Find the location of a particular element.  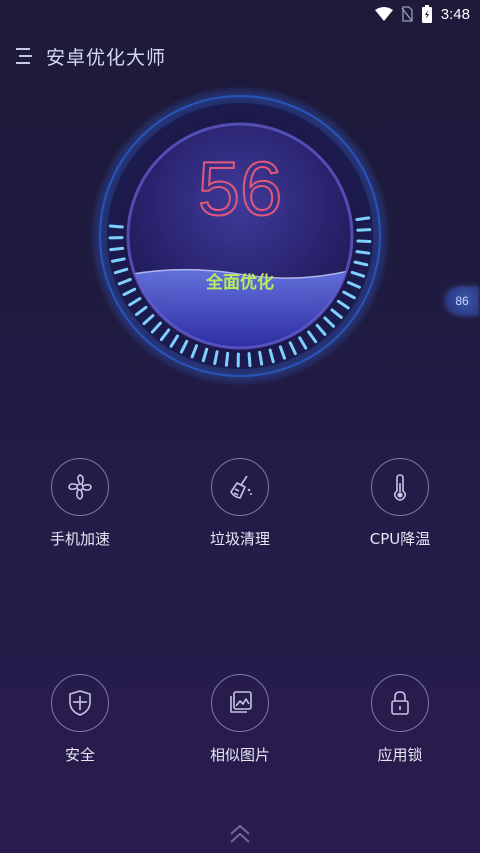

app-lock-label: 应用锁 is located at coordinates (400, 755).